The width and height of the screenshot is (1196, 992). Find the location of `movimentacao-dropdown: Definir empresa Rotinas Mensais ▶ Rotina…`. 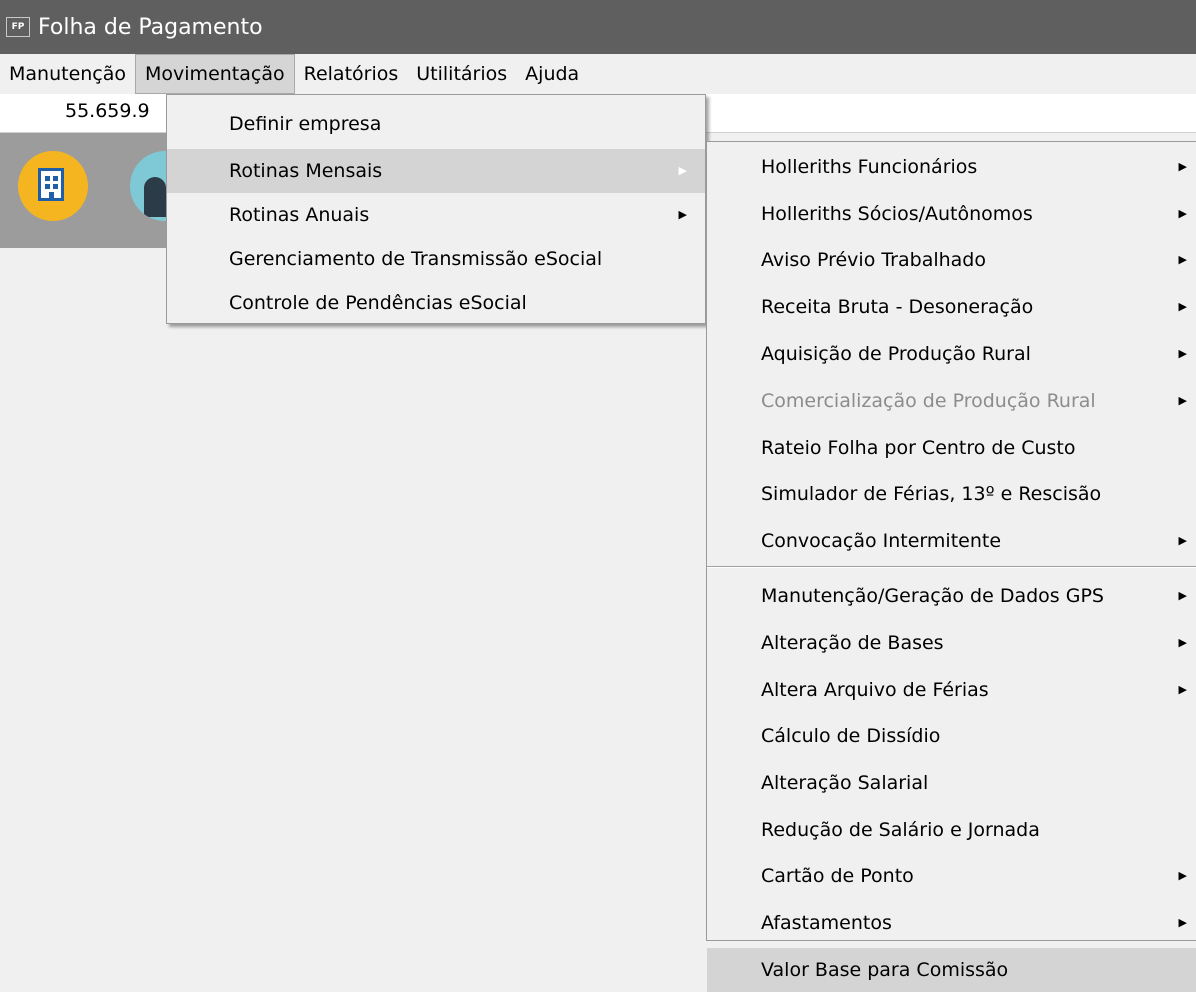

movimentacao-dropdown: Definir empresa Rotinas Mensais ▶ Rotina… is located at coordinates (436, 209).